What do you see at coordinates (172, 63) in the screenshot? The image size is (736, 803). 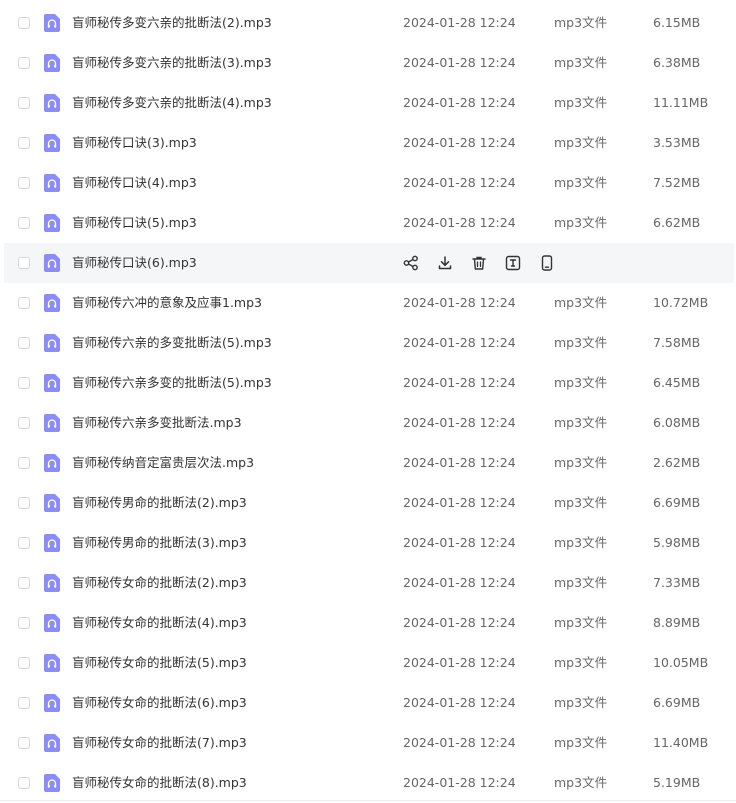 I see `file-name: 盲师秘传多变六亲的批断法(3).mp3` at bounding box center [172, 63].